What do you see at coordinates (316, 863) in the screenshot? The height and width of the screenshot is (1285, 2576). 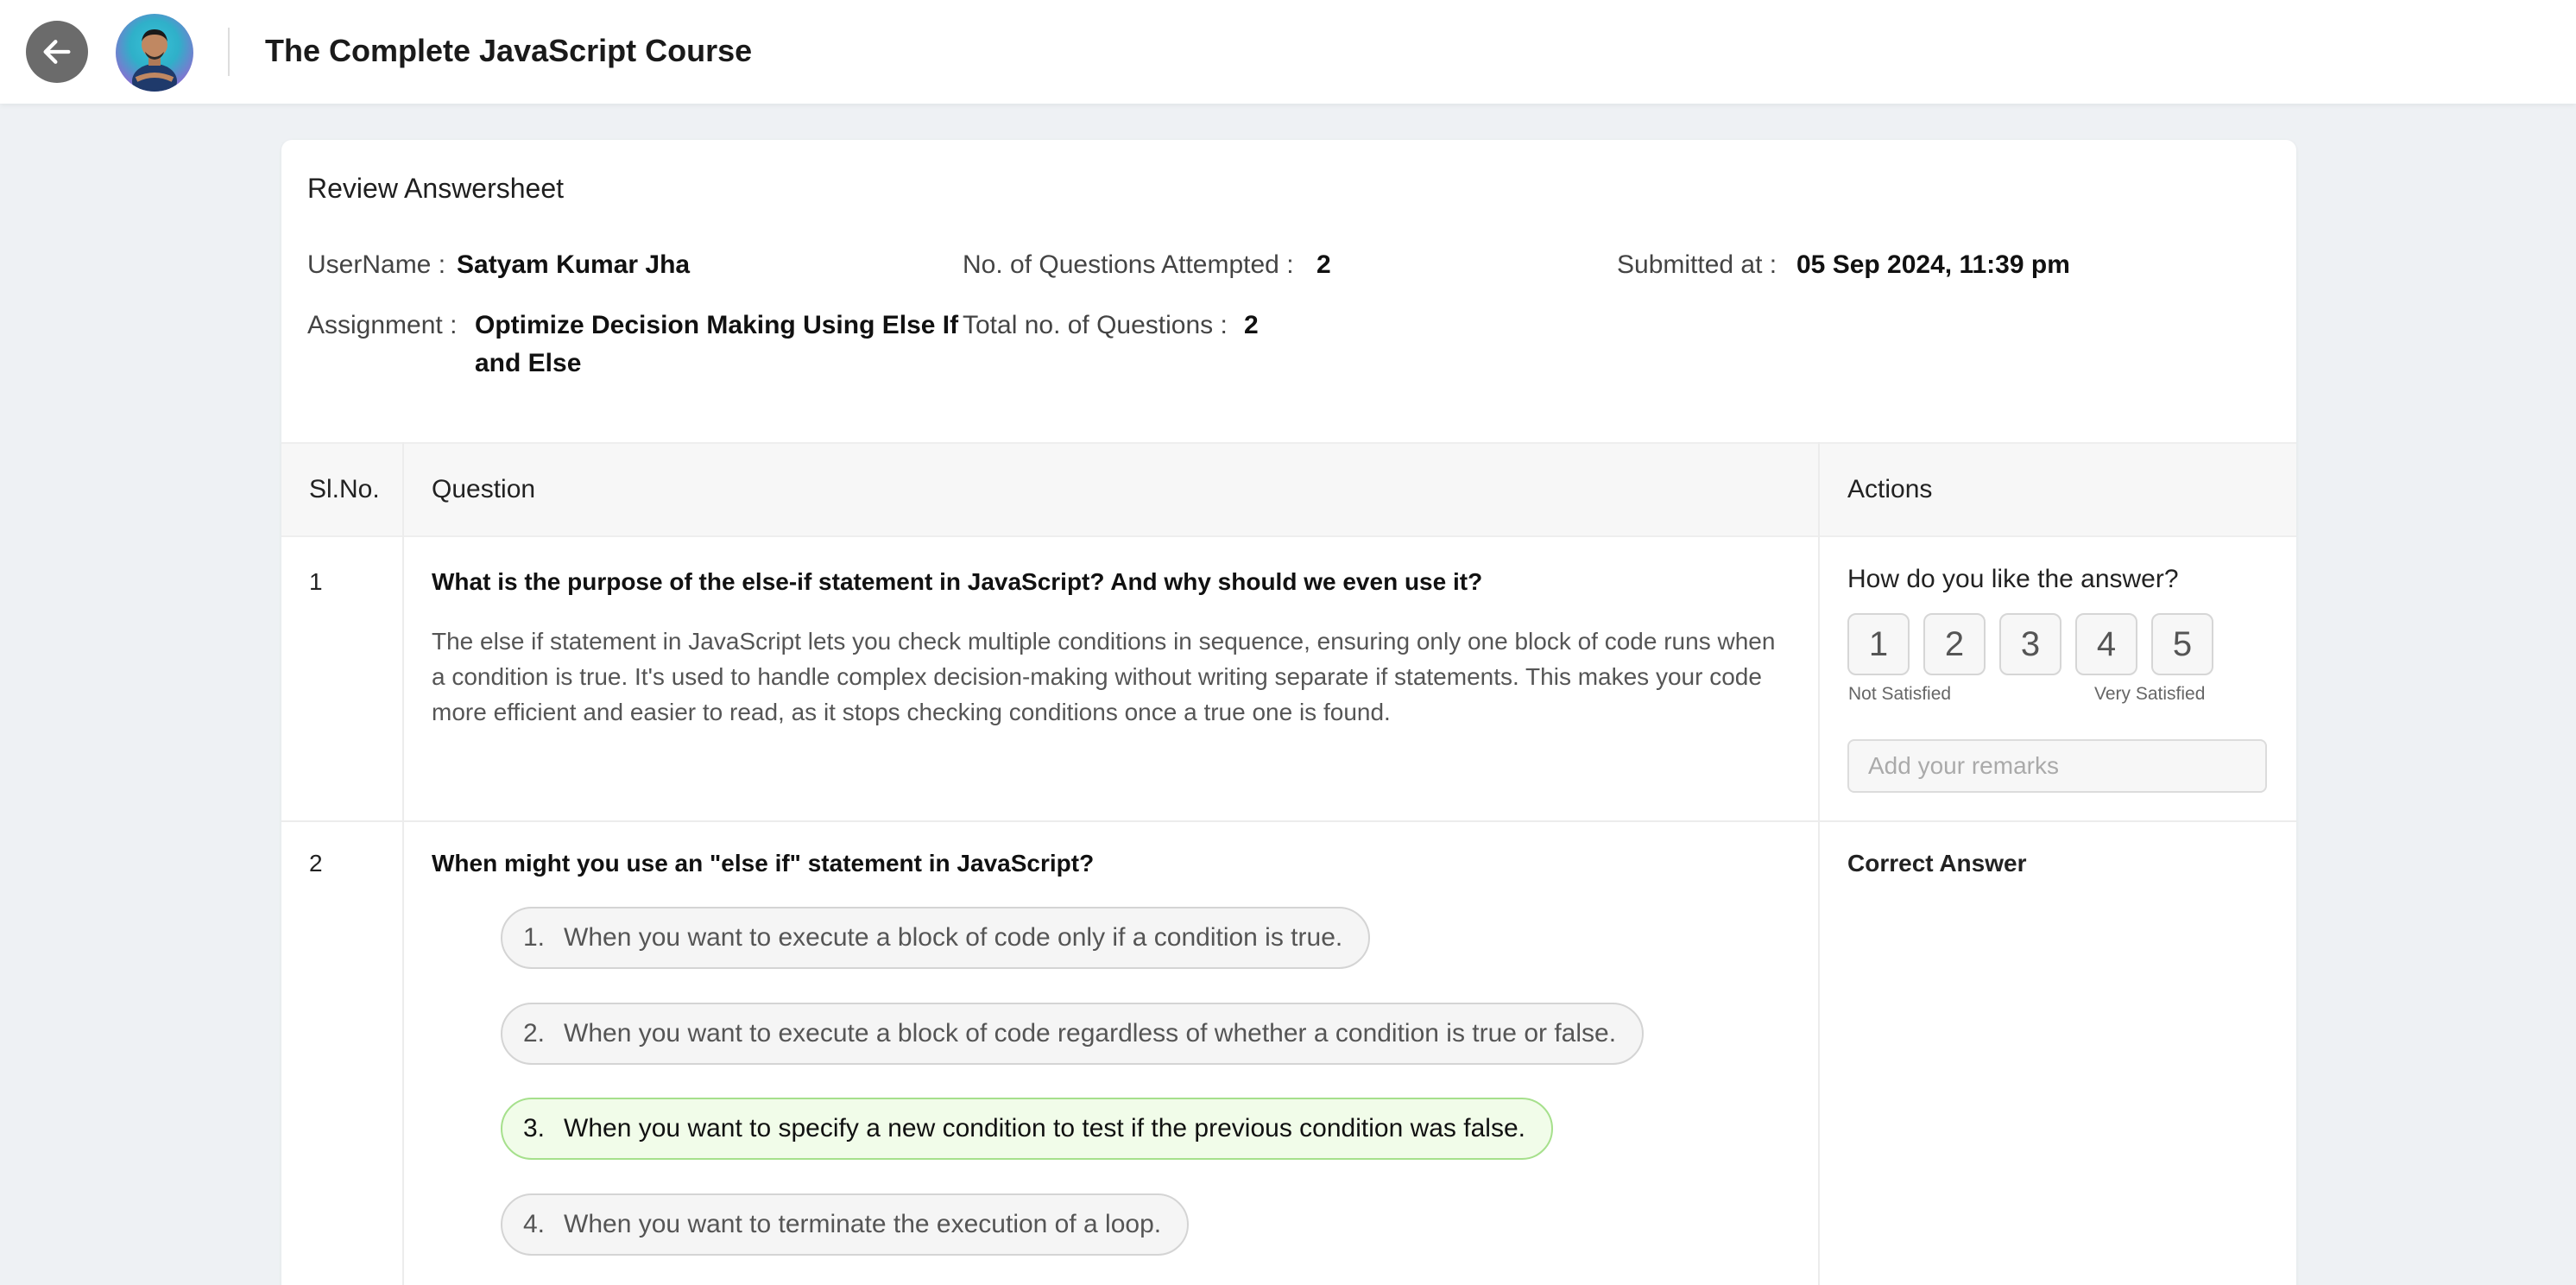 I see `row-2-slno: 2` at bounding box center [316, 863].